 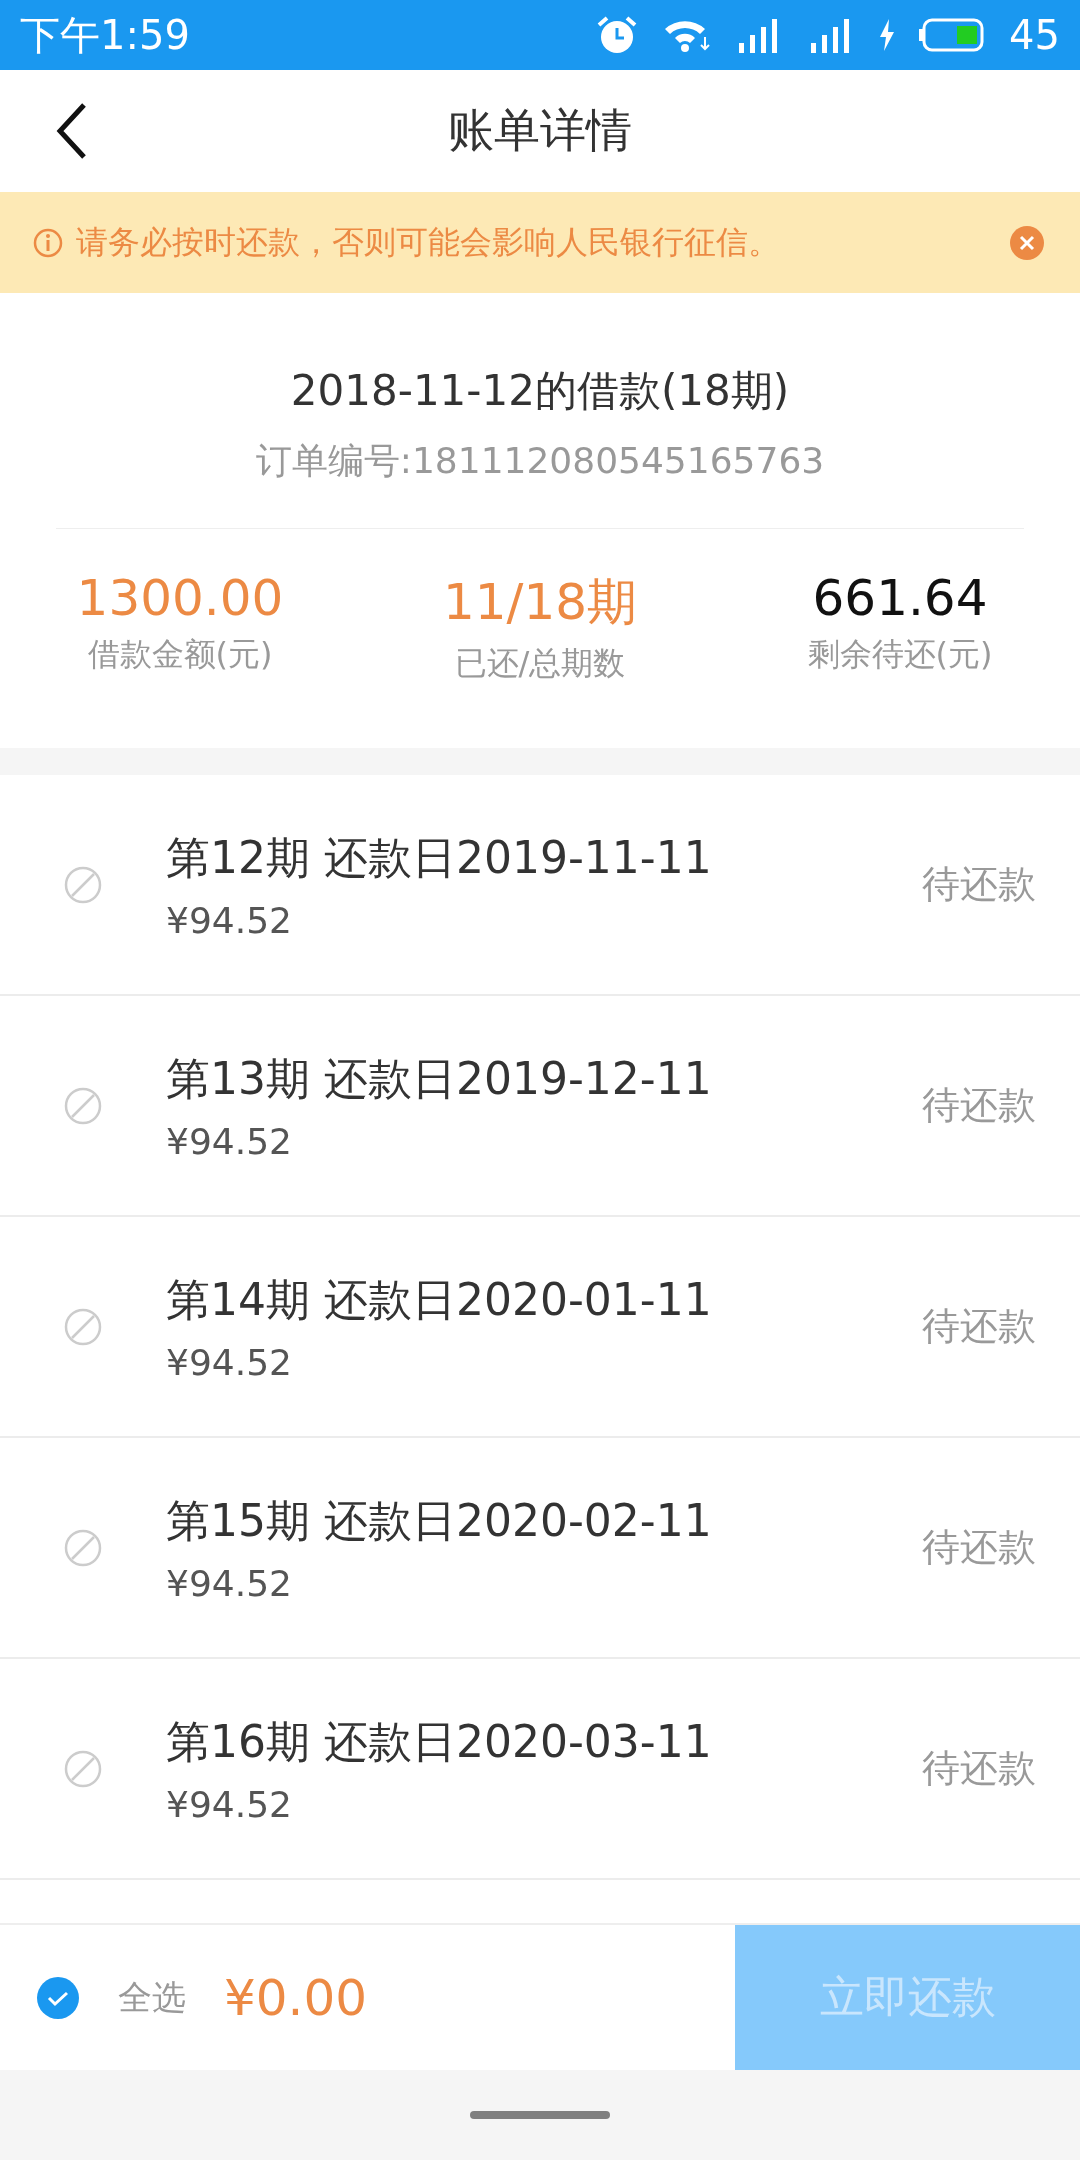 What do you see at coordinates (1034, 35) in the screenshot?
I see `battery-level: 45` at bounding box center [1034, 35].